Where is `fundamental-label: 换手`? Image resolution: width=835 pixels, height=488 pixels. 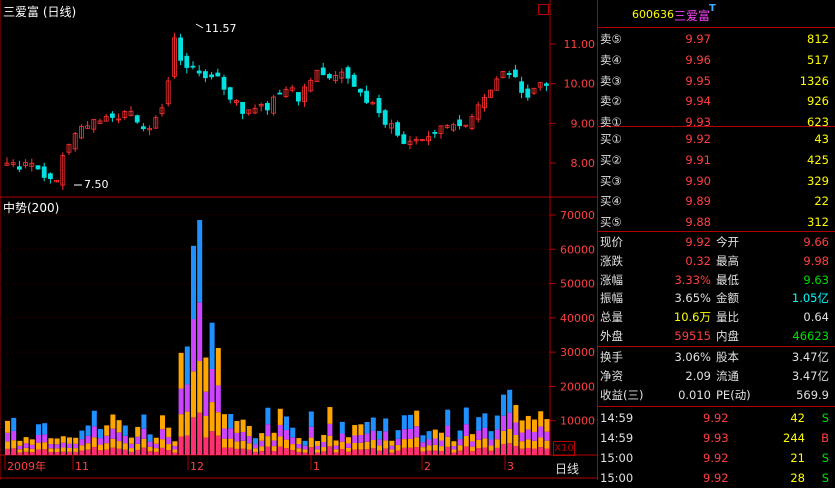 fundamental-label: 换手 is located at coordinates (611, 357).